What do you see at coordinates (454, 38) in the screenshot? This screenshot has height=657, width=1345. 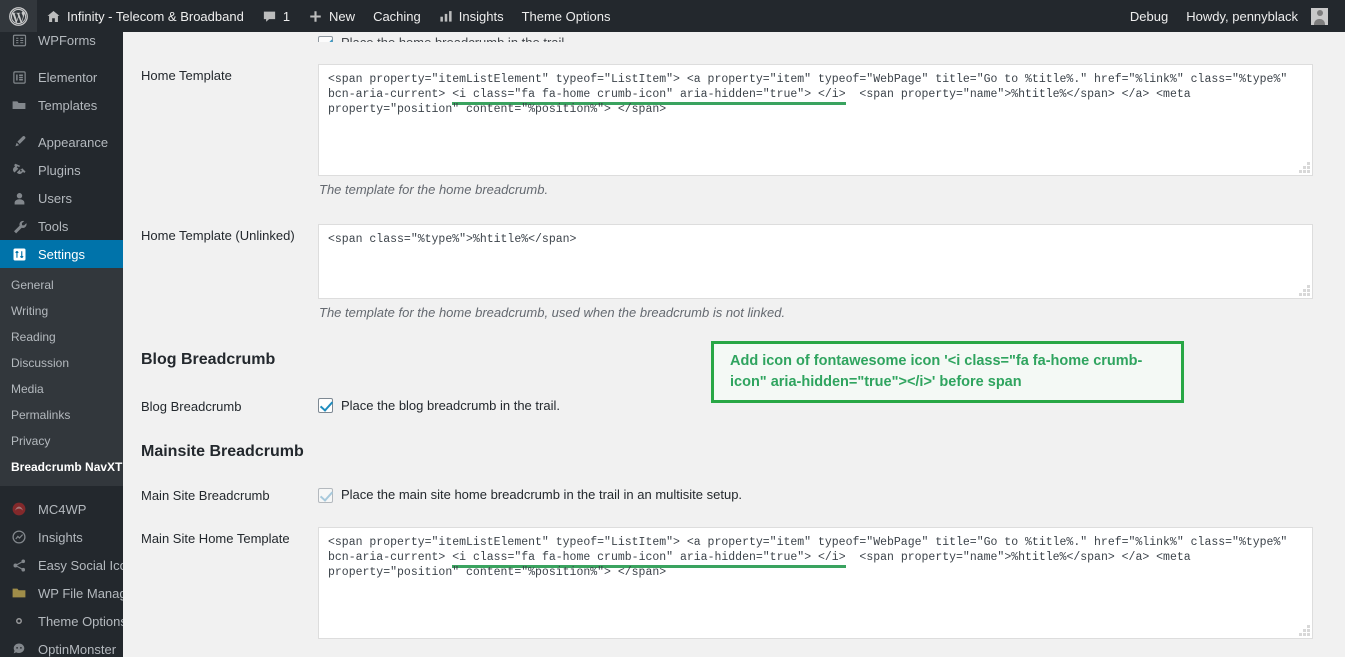 I see `home-breadcrumb-checkbox-label: Place the home breadcrumb in the trail.` at bounding box center [454, 38].